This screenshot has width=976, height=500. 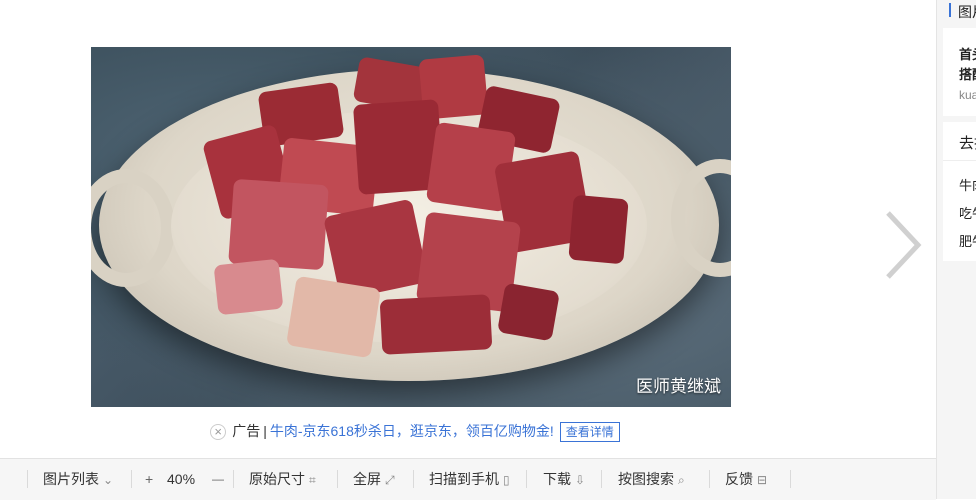 I want to click on crop-icon: ⌗, so click(x=312, y=480).